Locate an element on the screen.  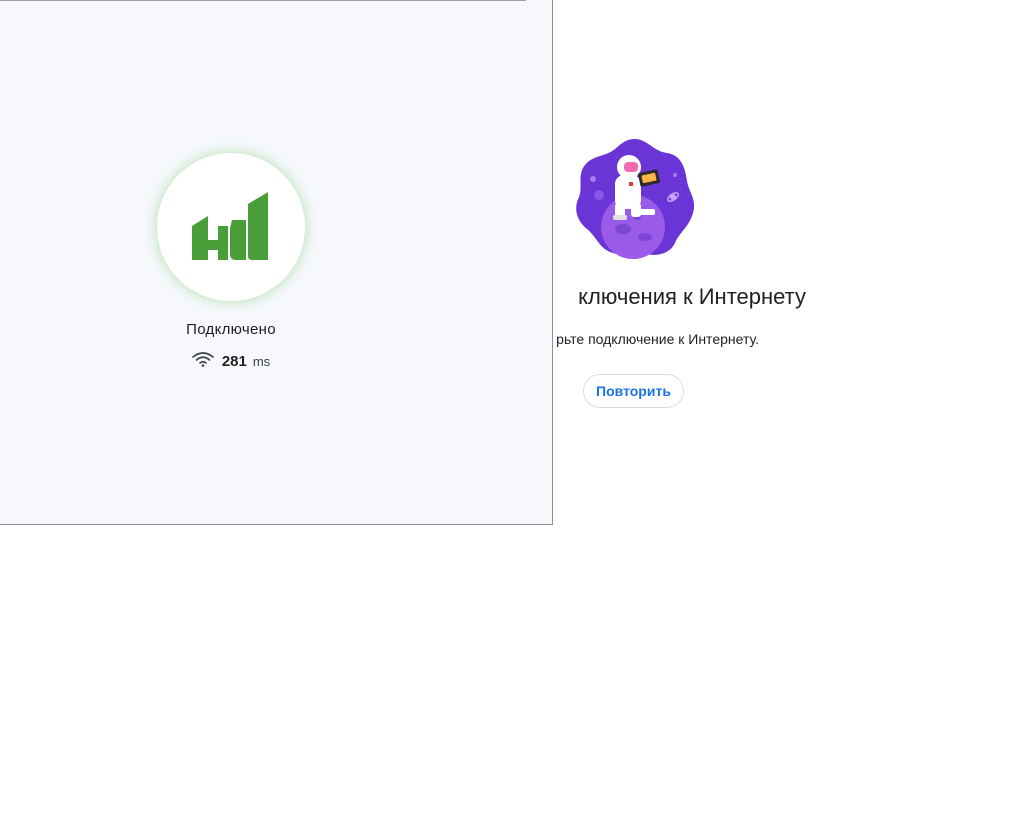
brand-logo-icon is located at coordinates (231, 227).